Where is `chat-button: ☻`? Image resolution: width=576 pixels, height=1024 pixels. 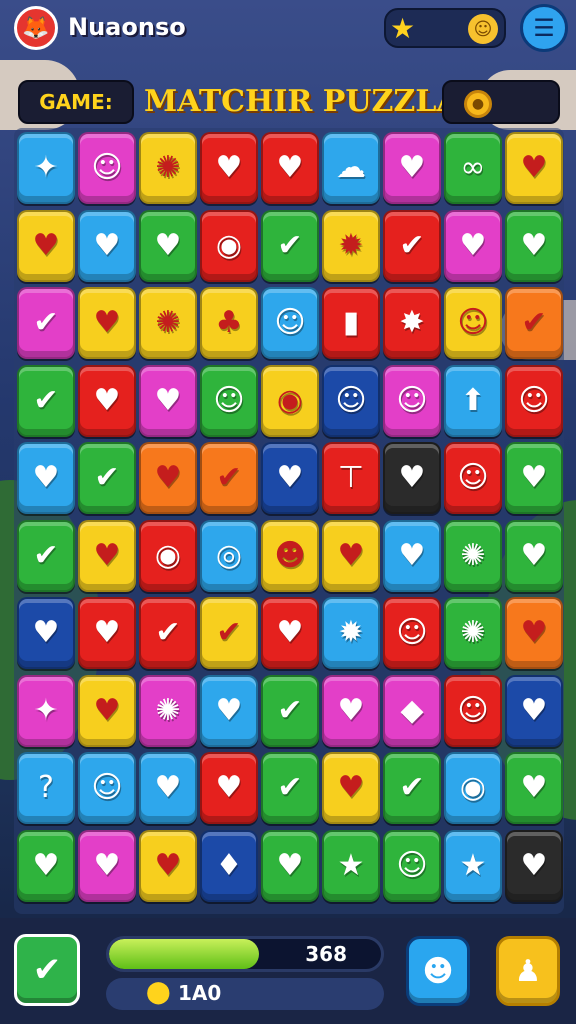 chat-button: ☻ is located at coordinates (438, 971).